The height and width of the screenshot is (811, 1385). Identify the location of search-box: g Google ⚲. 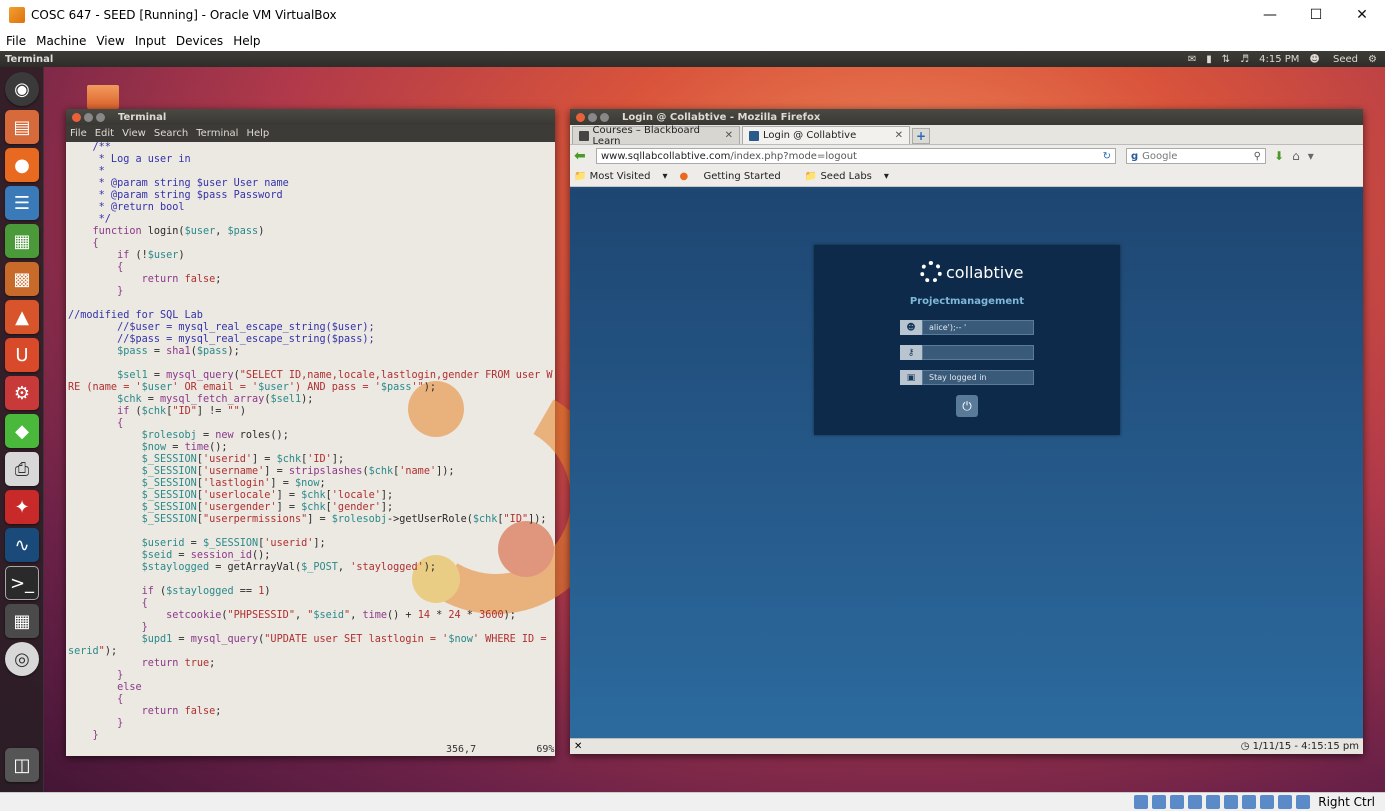
(1196, 156).